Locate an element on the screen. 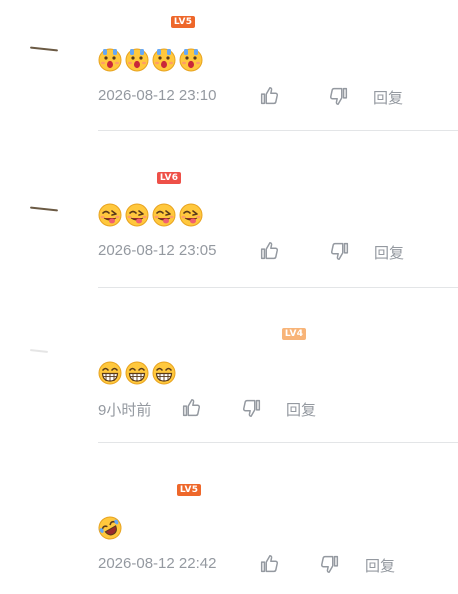 Image resolution: width=458 pixels, height=594 pixels. comment-time: 2026-08-12 22:42 is located at coordinates (157, 563).